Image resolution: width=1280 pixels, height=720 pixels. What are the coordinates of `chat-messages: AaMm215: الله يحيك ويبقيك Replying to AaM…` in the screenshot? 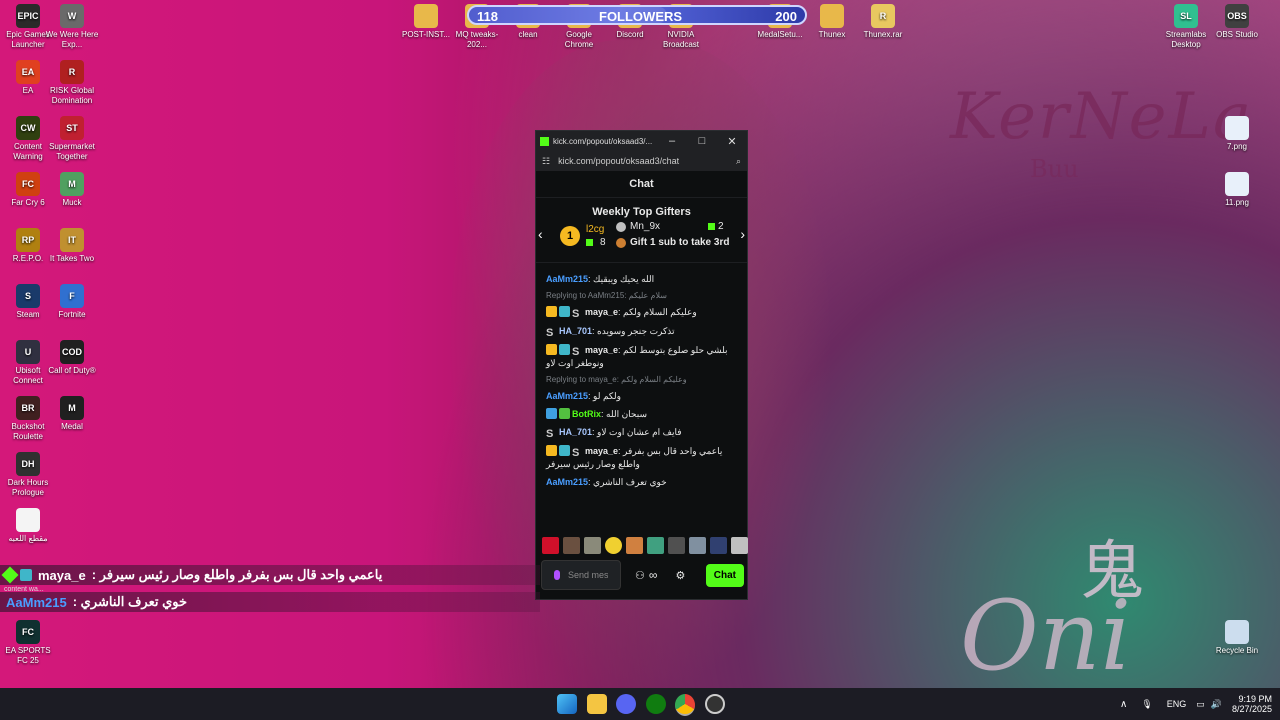 It's located at (641, 380).